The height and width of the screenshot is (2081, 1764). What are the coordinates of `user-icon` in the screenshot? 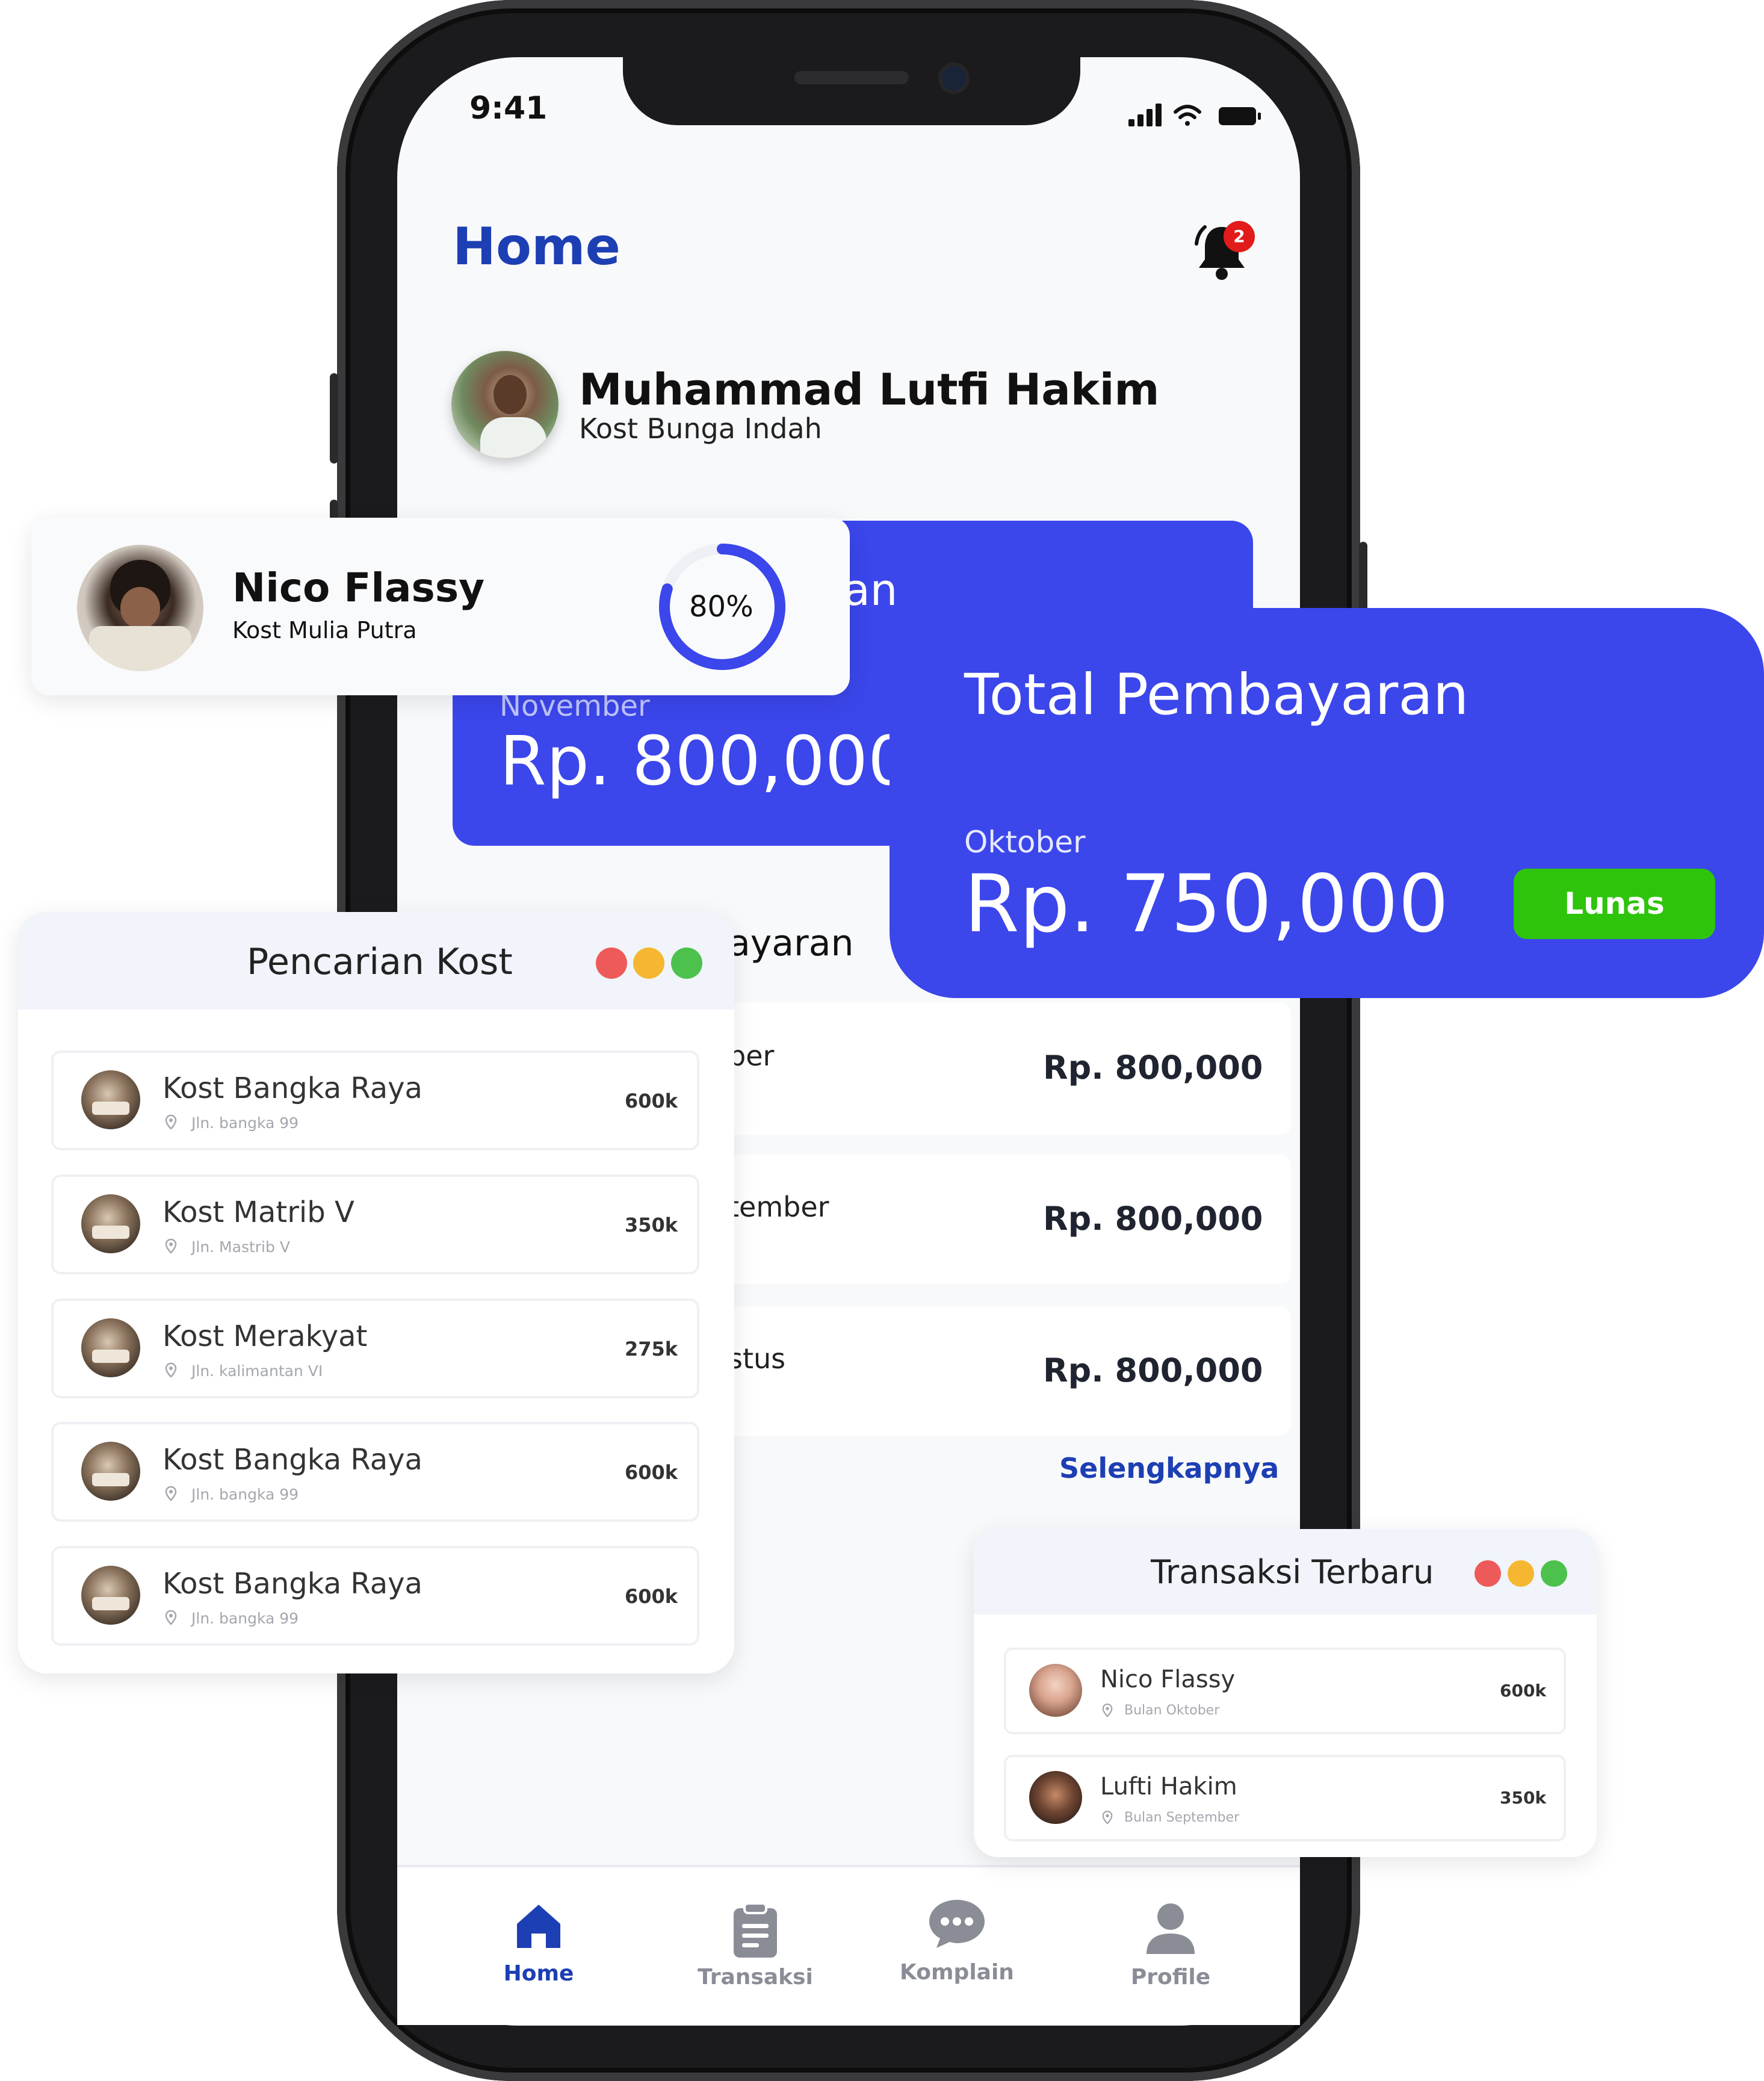 It's located at (1171, 1928).